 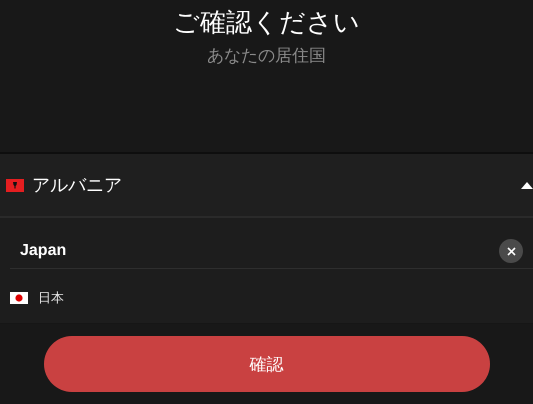 I want to click on close-icon, so click(x=511, y=251).